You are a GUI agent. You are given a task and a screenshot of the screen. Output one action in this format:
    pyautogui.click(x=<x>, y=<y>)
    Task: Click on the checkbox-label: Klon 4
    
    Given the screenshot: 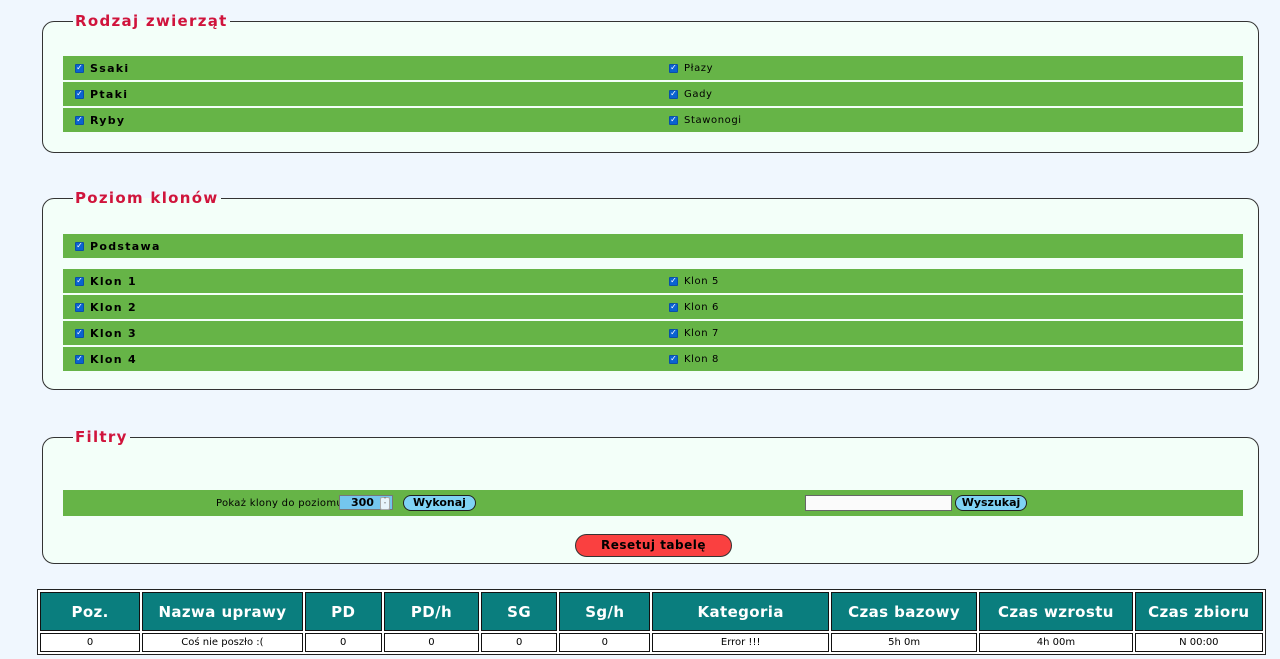 What is the action you would take?
    pyautogui.click(x=113, y=359)
    